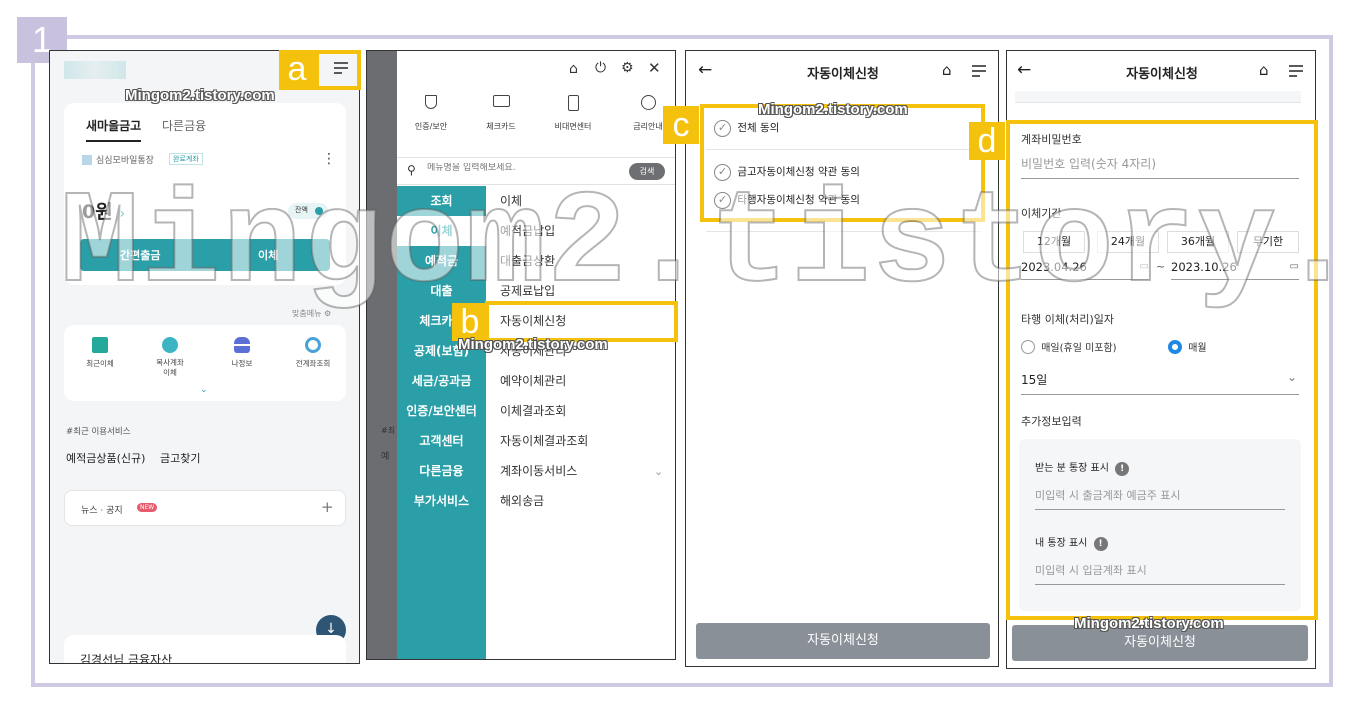 This screenshot has width=1354, height=707. Describe the element at coordinates (105, 458) in the screenshot. I see `recent-link-deposit: 예적금상품(신규)` at that location.